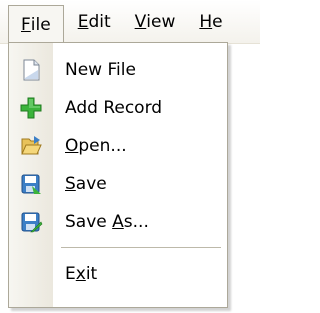 The width and height of the screenshot is (320, 313). Describe the element at coordinates (118, 184) in the screenshot. I see `menu-item-save: Save` at that location.